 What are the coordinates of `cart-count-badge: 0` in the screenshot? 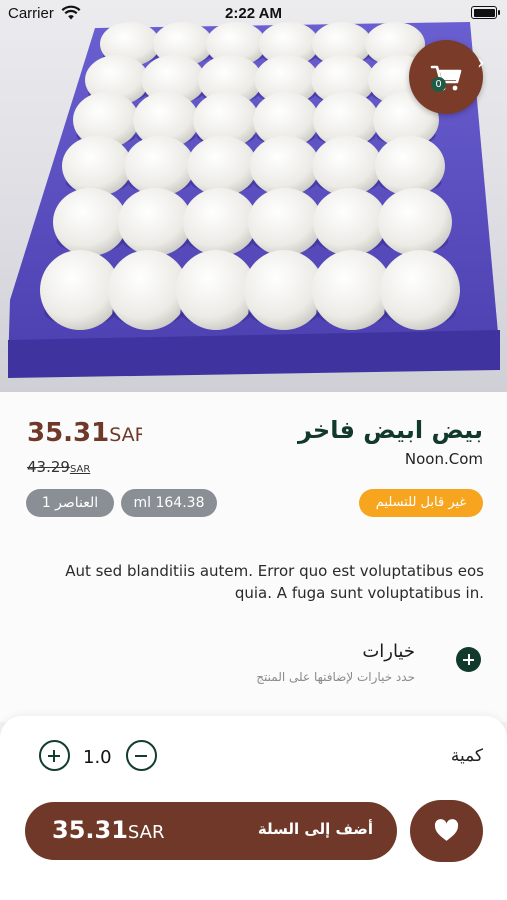 It's located at (438, 84).